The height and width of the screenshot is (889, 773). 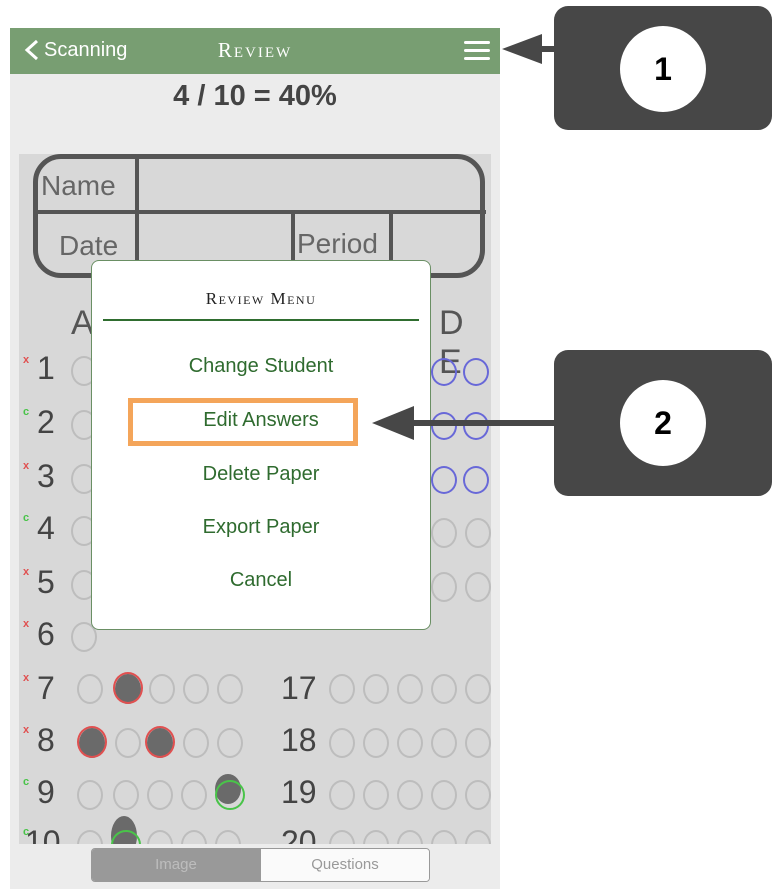 I want to click on name-divider, so click(x=262, y=212).